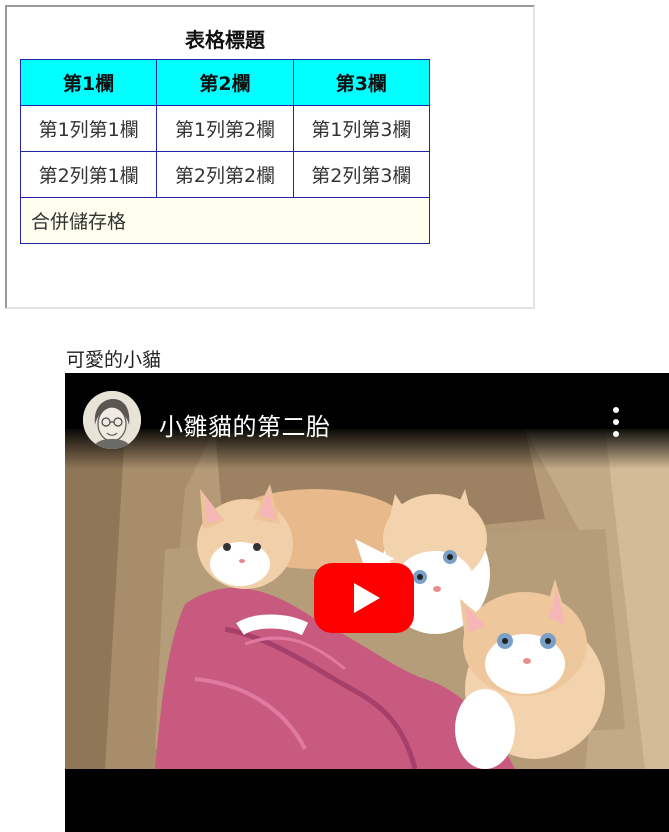  I want to click on table-cell: 第1列第3欄, so click(361, 128).